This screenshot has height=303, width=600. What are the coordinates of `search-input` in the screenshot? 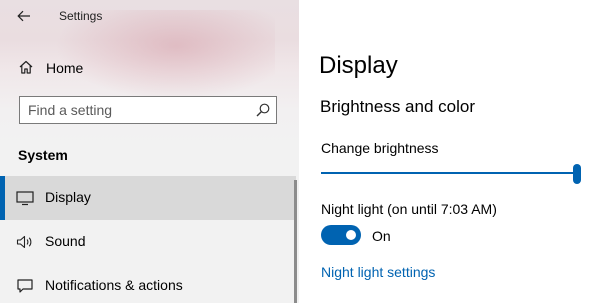 It's located at (138, 110).